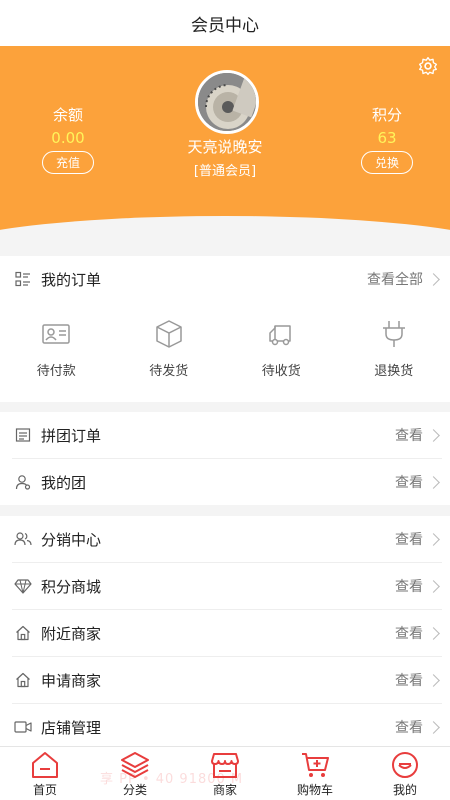 The height and width of the screenshot is (800, 450). What do you see at coordinates (23, 586) in the screenshot?
I see `diamond-icon` at bounding box center [23, 586].